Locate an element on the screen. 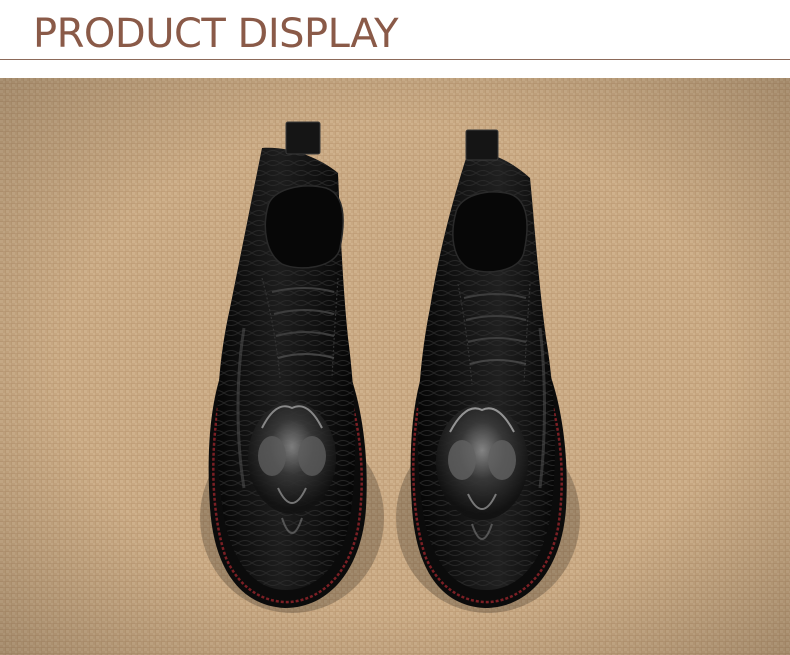  header-divider is located at coordinates (395, 59).